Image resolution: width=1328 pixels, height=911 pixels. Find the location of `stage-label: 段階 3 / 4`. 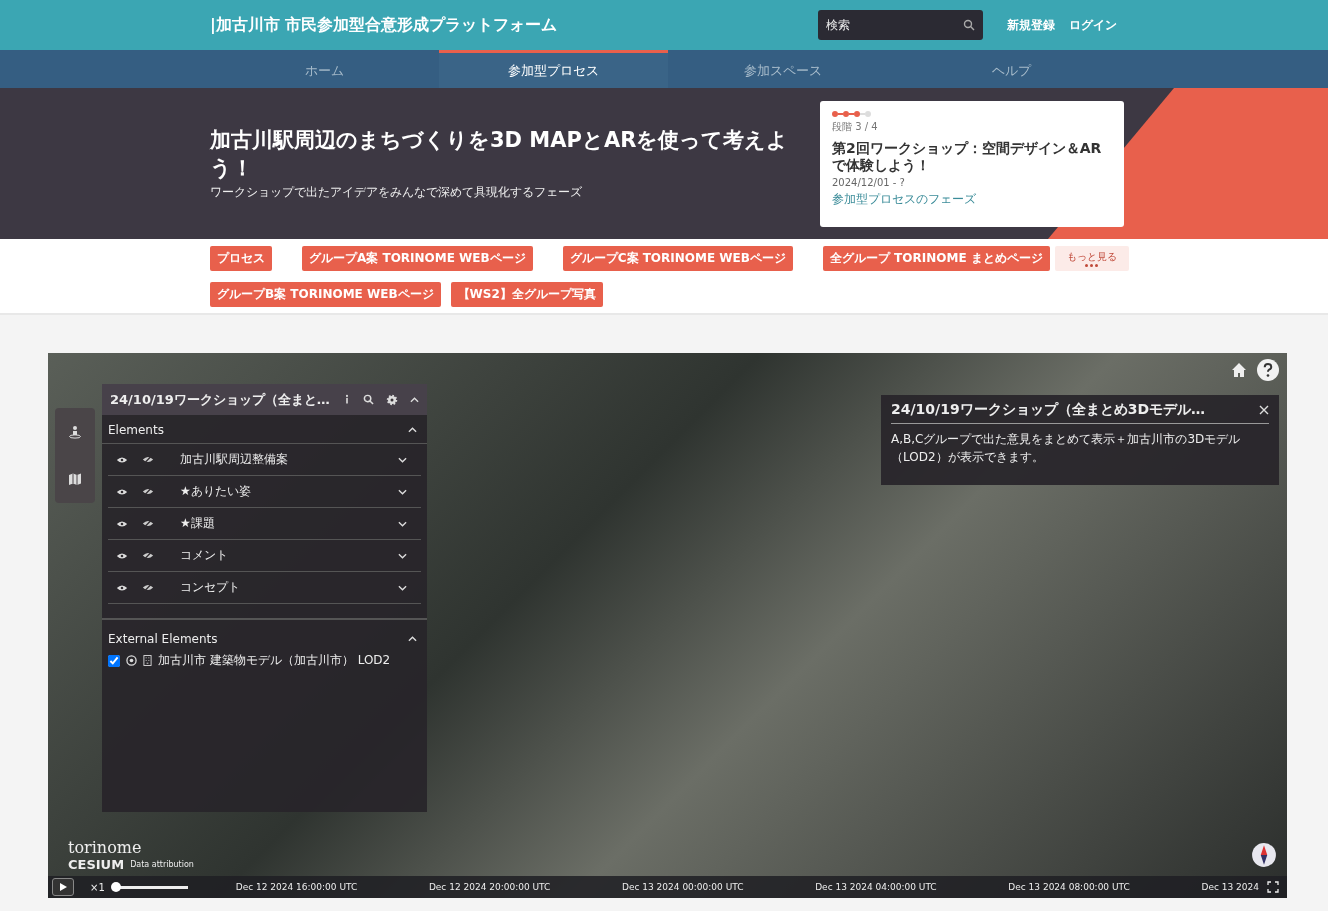

stage-label: 段階 3 / 4 is located at coordinates (855, 126).